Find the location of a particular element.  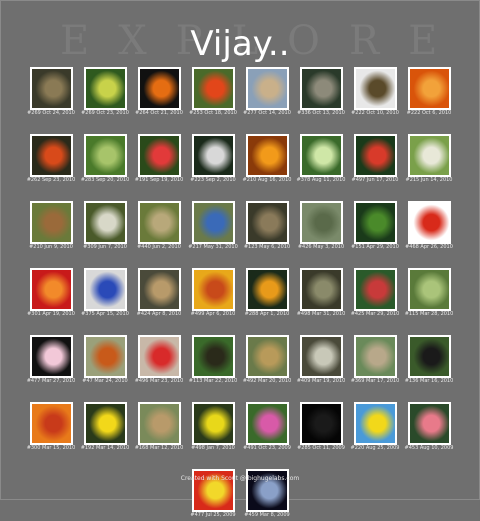

photo-tile: #277 Oct 14, 2010 is located at coordinates (267, 93).